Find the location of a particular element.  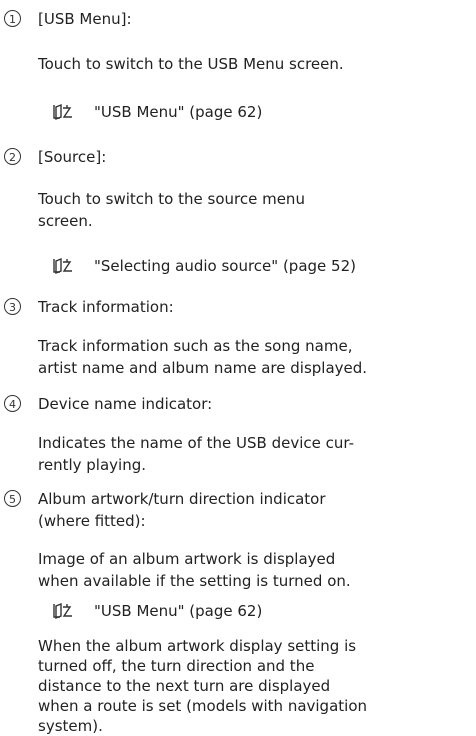

item-number-marker: 1 is located at coordinates (12, 18).